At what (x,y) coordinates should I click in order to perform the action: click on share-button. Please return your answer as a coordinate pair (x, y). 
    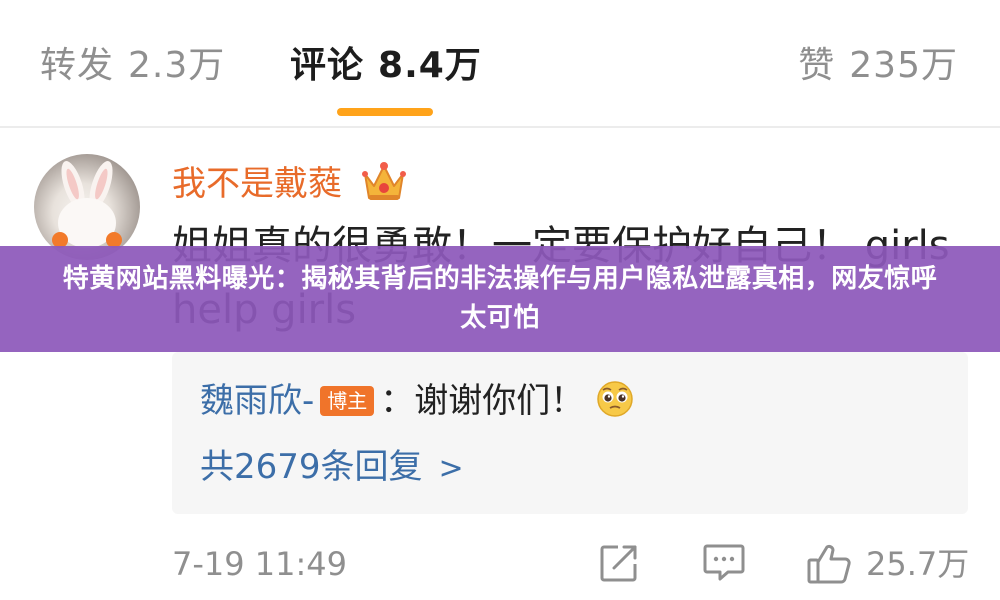
    Looking at the image, I should click on (619, 564).